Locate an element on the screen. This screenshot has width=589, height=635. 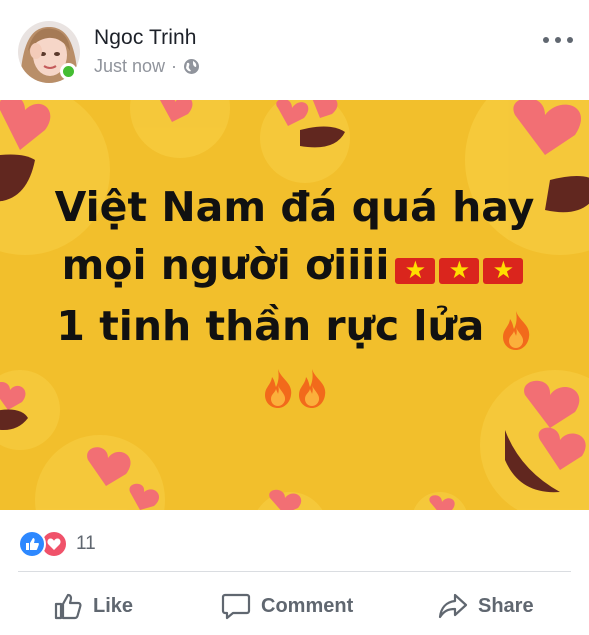
image-text-line-3: 1 tinh thần rực lửa is located at coordinates (270, 326).